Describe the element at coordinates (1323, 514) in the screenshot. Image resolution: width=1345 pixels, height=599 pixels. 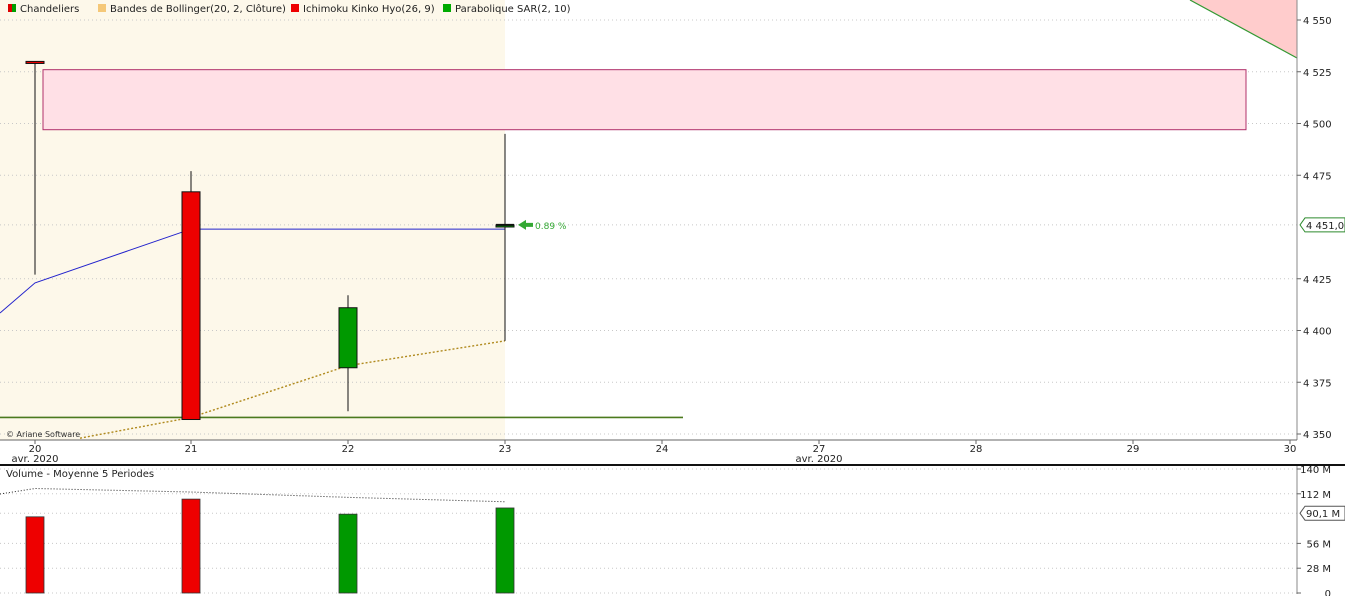
I see `volume-axis-current-label: 90,1 M` at that location.